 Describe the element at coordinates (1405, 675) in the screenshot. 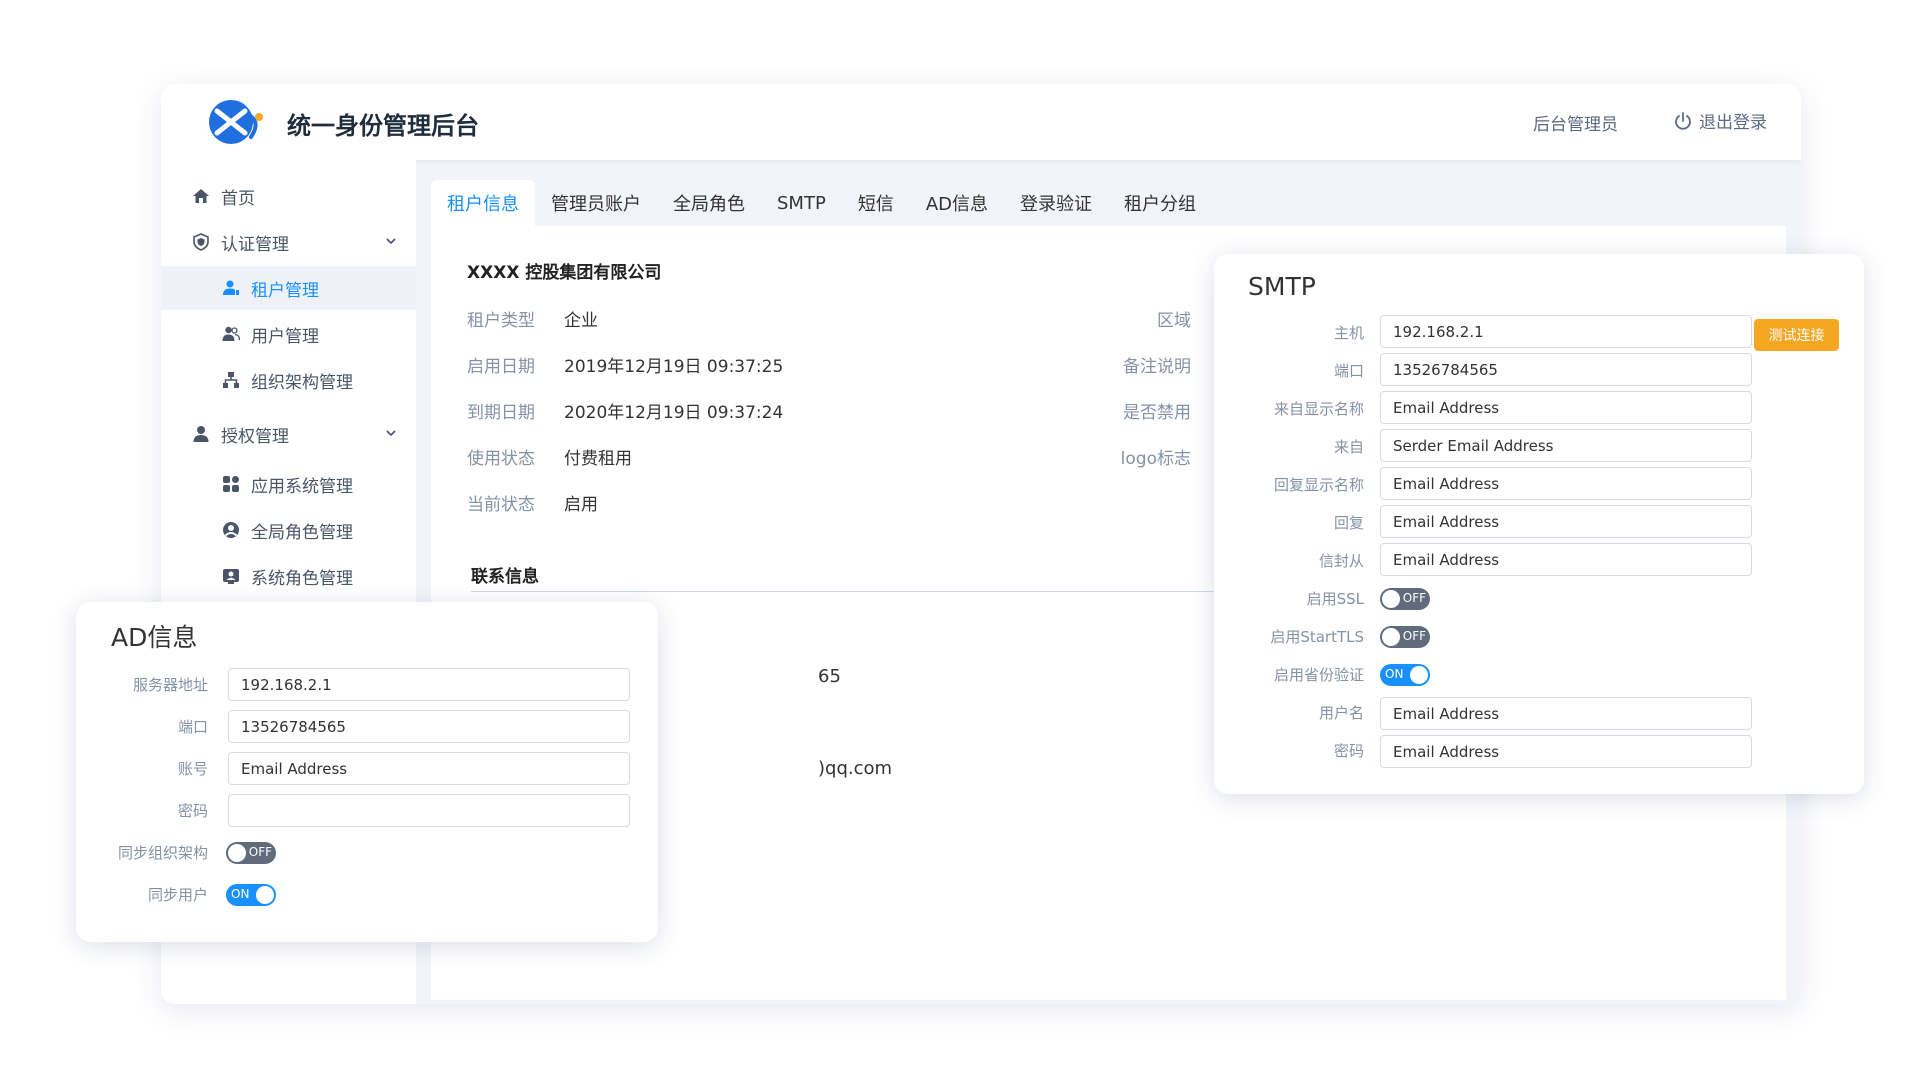

I see `auth-toggle: ON` at that location.